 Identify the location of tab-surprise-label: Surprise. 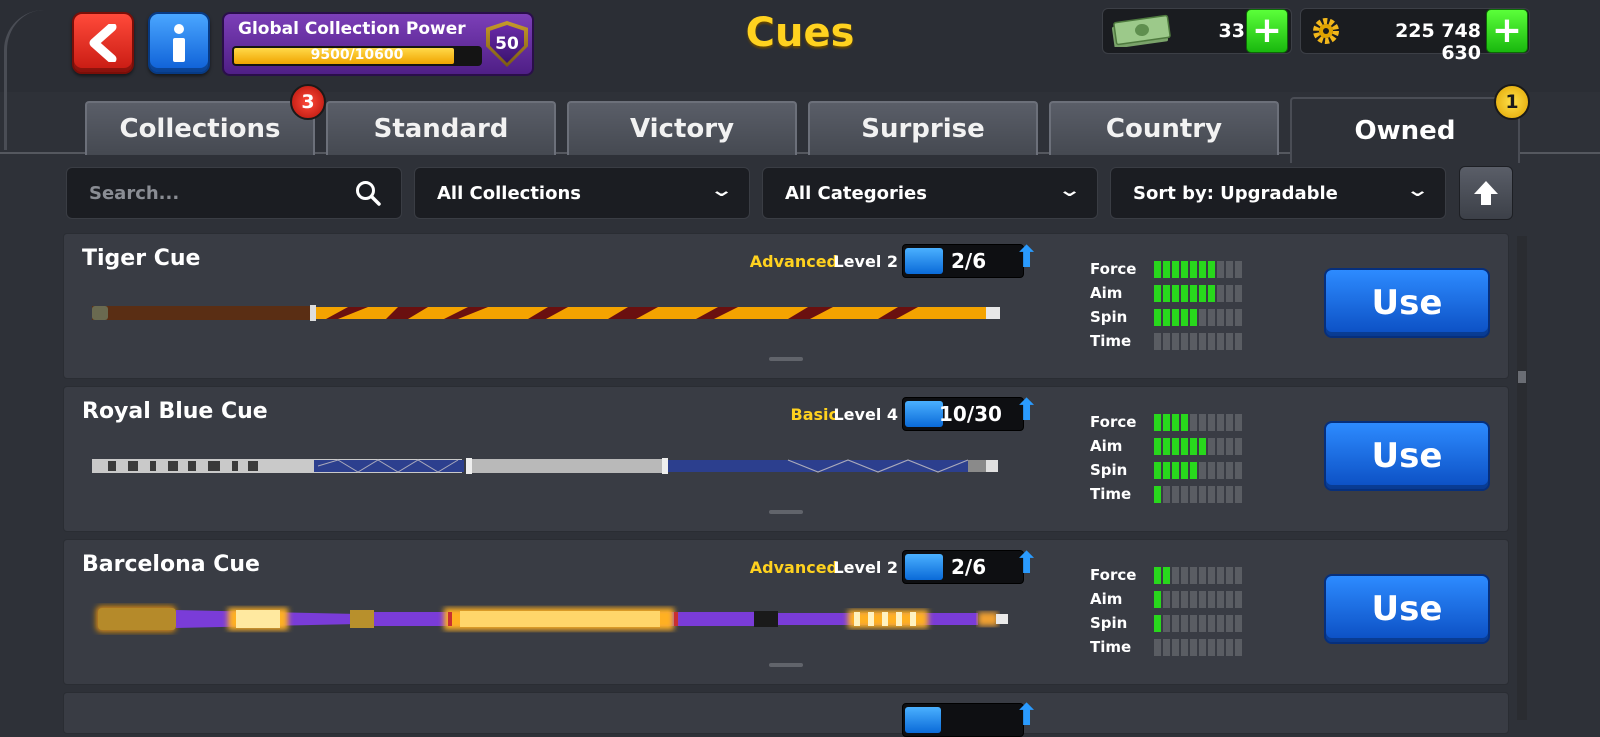
(923, 129).